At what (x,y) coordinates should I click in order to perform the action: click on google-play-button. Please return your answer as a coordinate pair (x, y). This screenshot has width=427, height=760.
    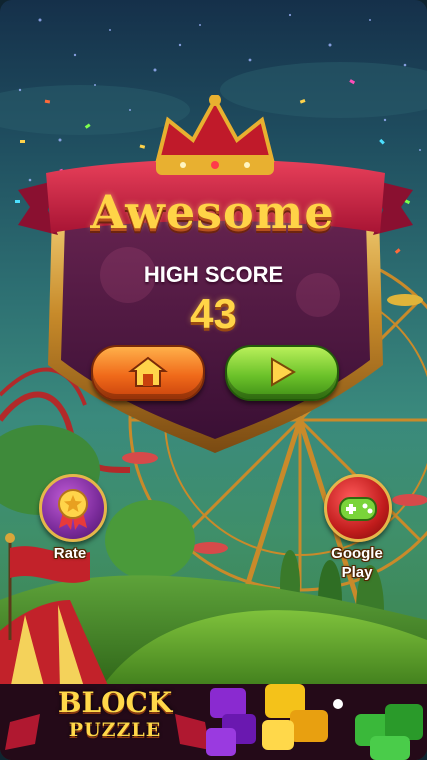
    Looking at the image, I should click on (358, 508).